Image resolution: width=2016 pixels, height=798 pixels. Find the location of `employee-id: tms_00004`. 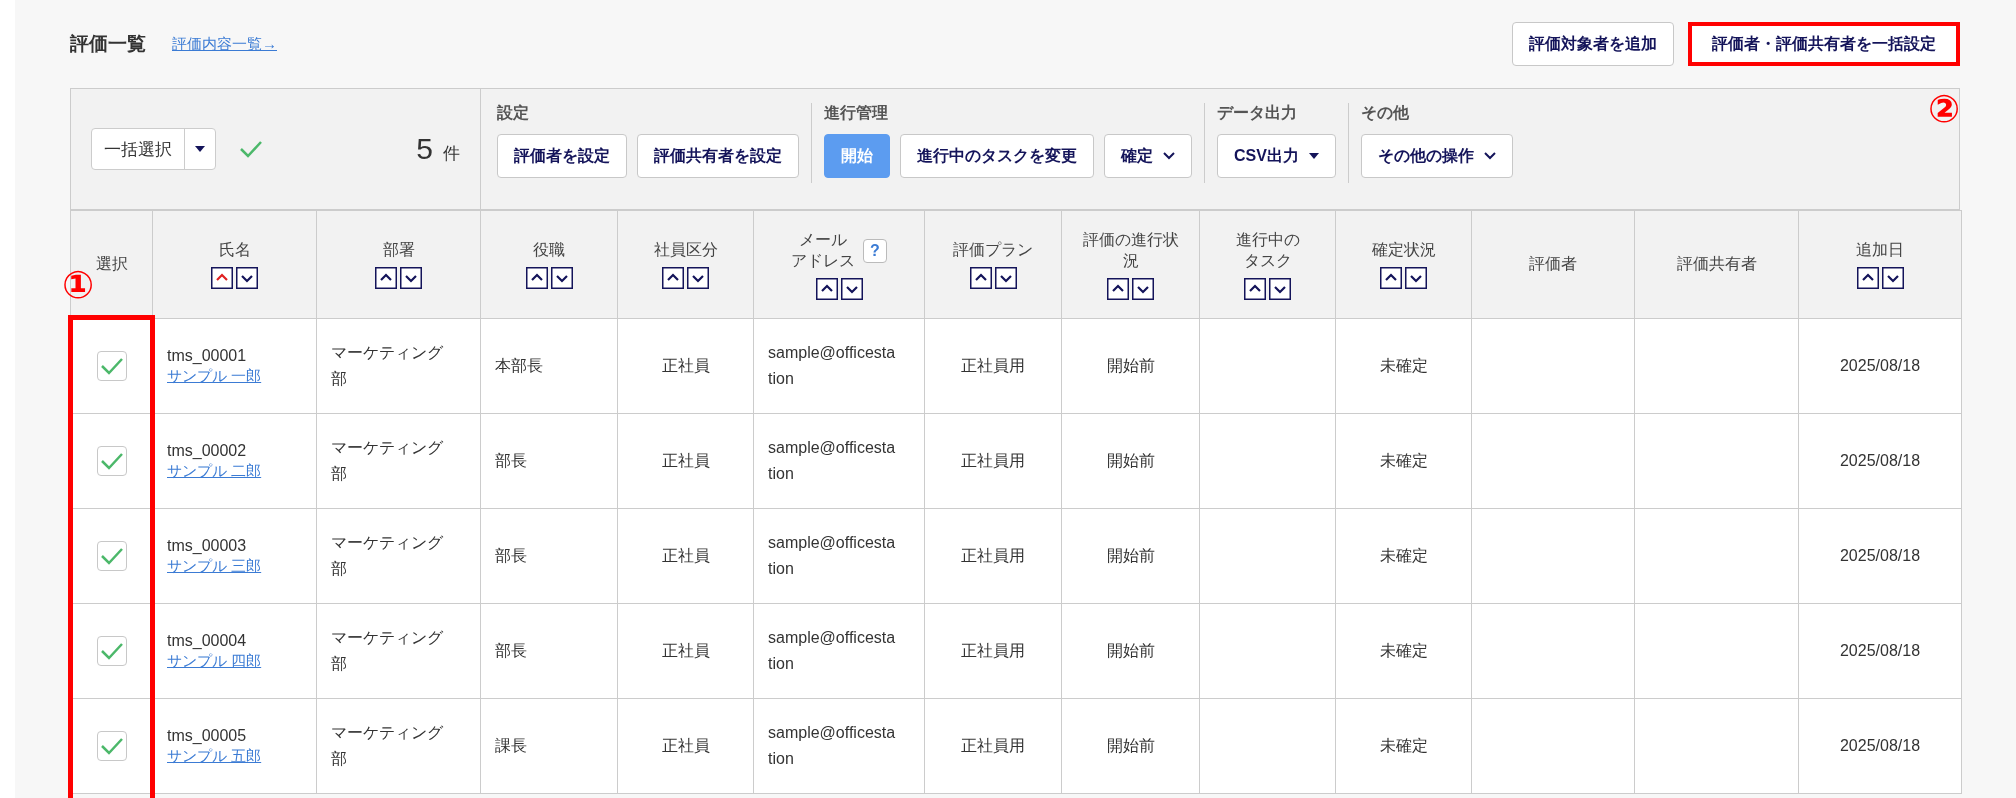

employee-id: tms_00004 is located at coordinates (207, 640).